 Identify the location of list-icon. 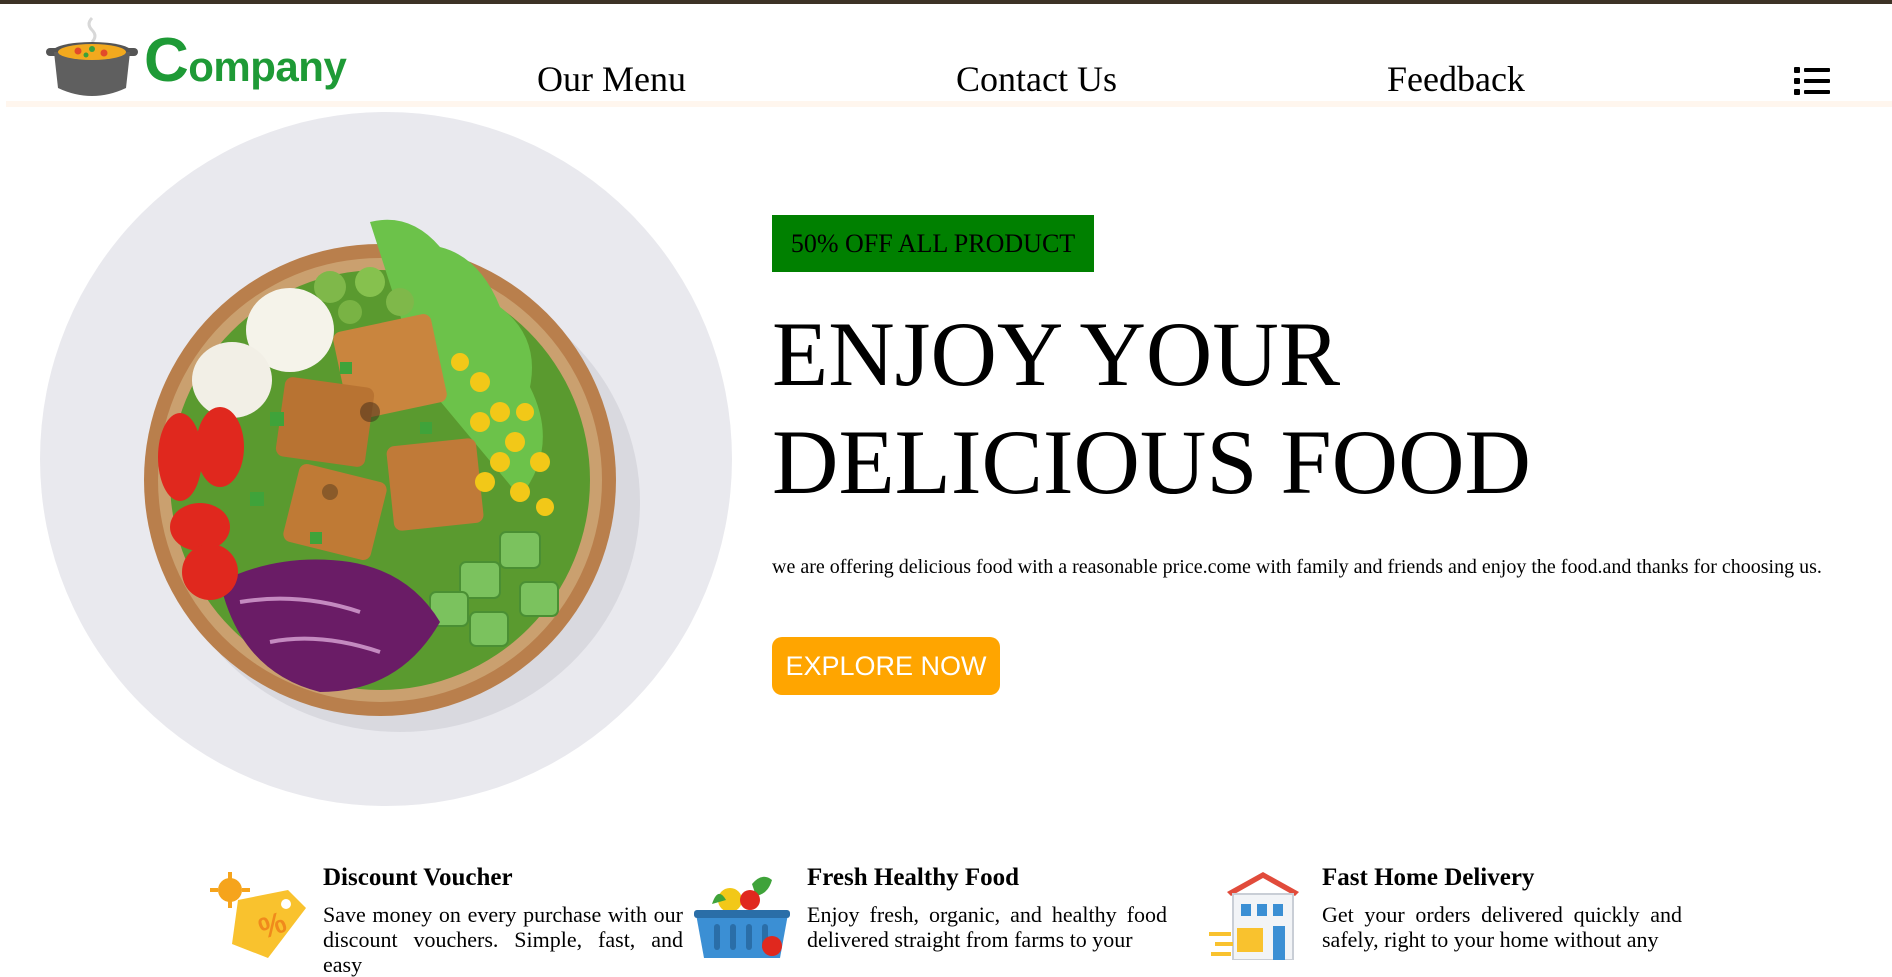
(1812, 81).